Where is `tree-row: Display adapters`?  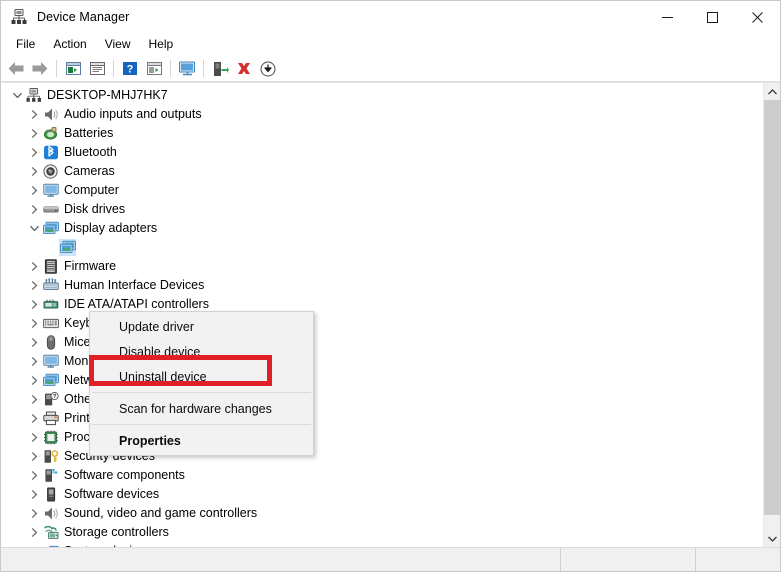 tree-row: Display adapters is located at coordinates (382, 228).